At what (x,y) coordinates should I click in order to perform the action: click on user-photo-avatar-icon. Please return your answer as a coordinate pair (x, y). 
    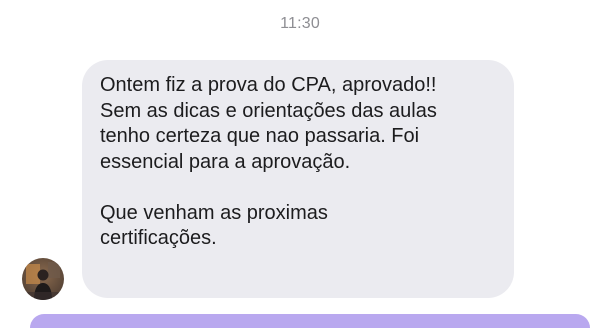
    Looking at the image, I should click on (43, 279).